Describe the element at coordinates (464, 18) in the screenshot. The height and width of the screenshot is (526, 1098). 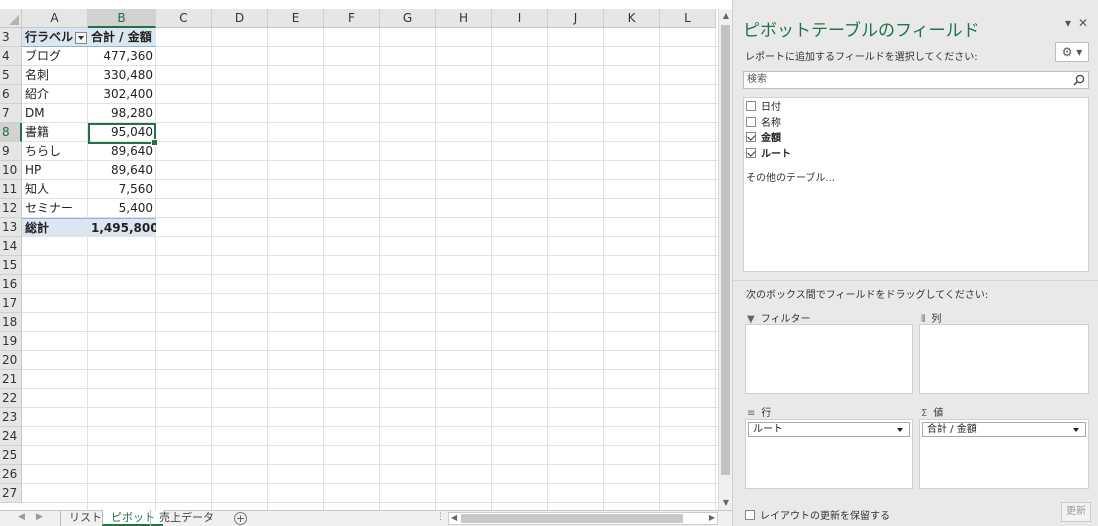
I see `column-header-h: H` at that location.